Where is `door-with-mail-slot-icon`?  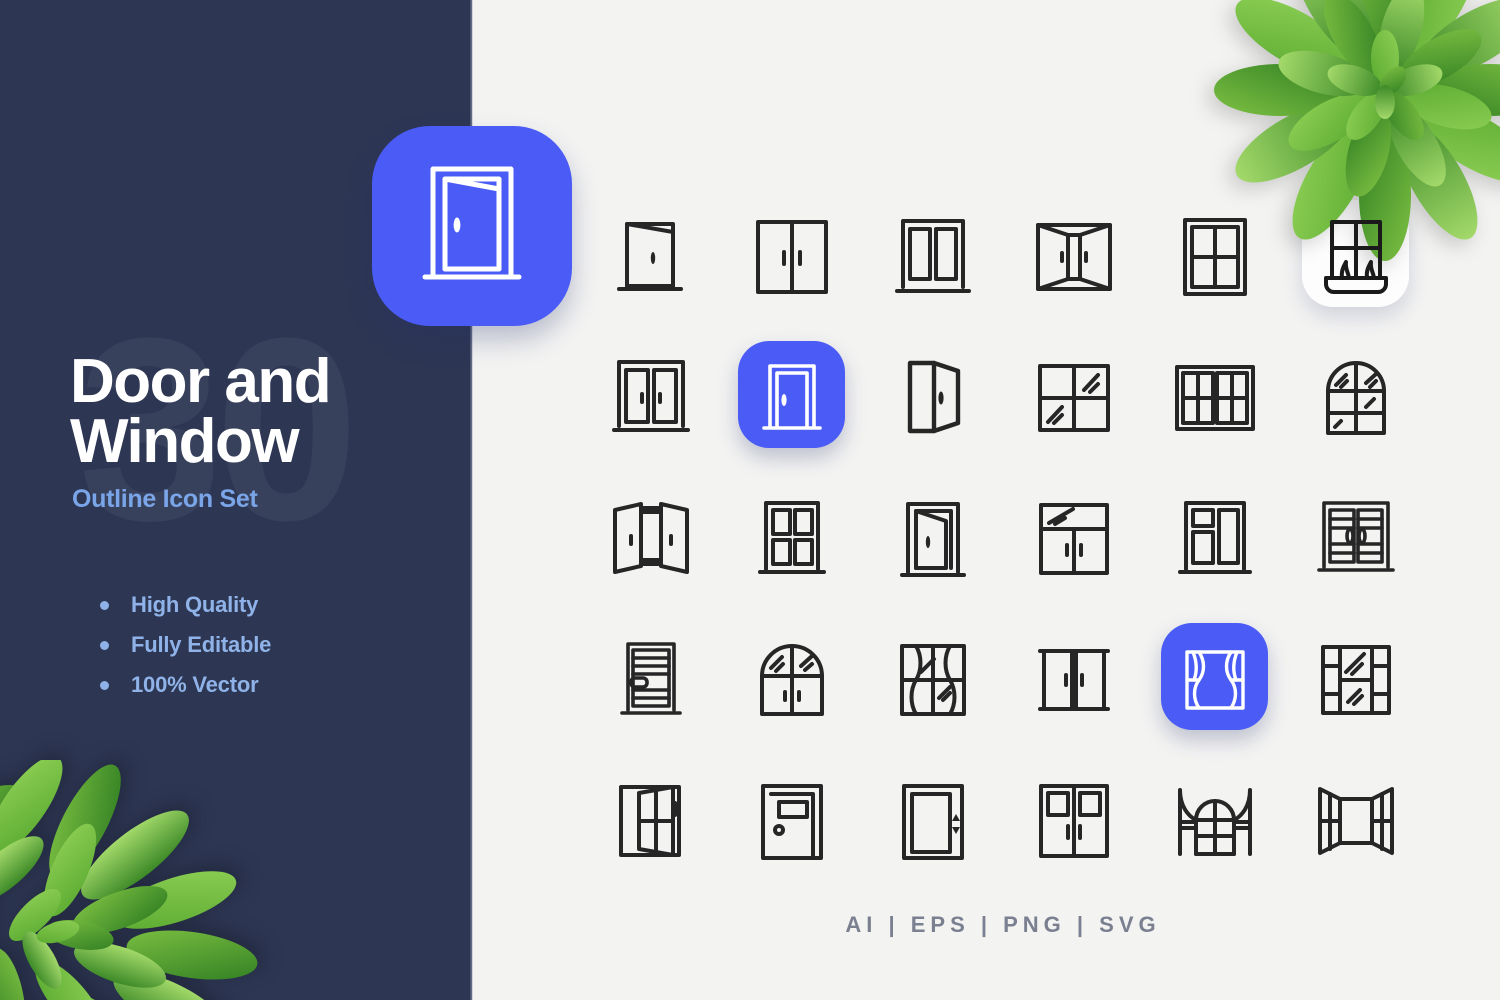
door-with-mail-slot-icon is located at coordinates (792, 821).